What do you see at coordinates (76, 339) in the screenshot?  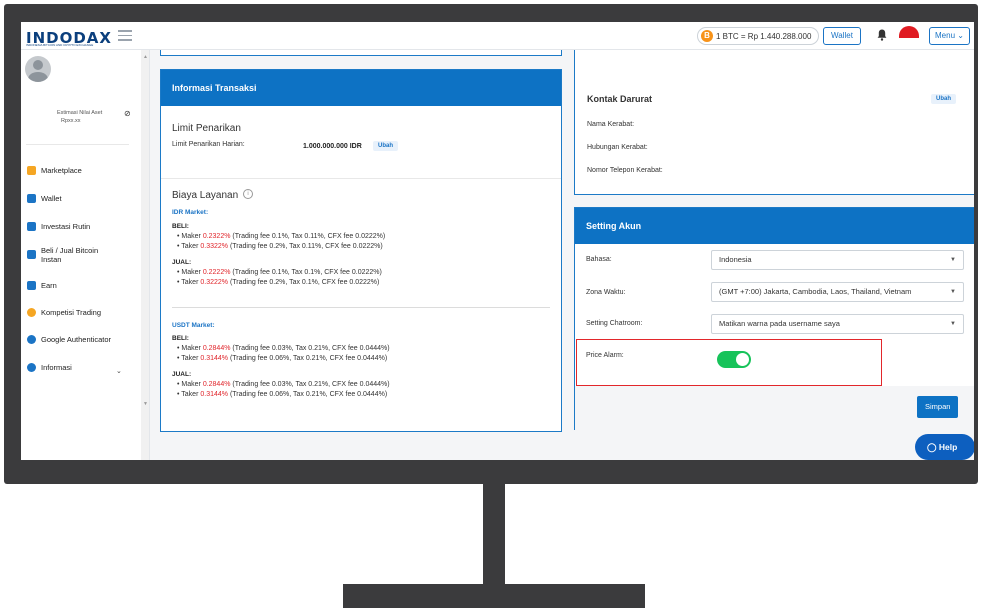 I see `sidebar-item-label: Google Authenticator` at bounding box center [76, 339].